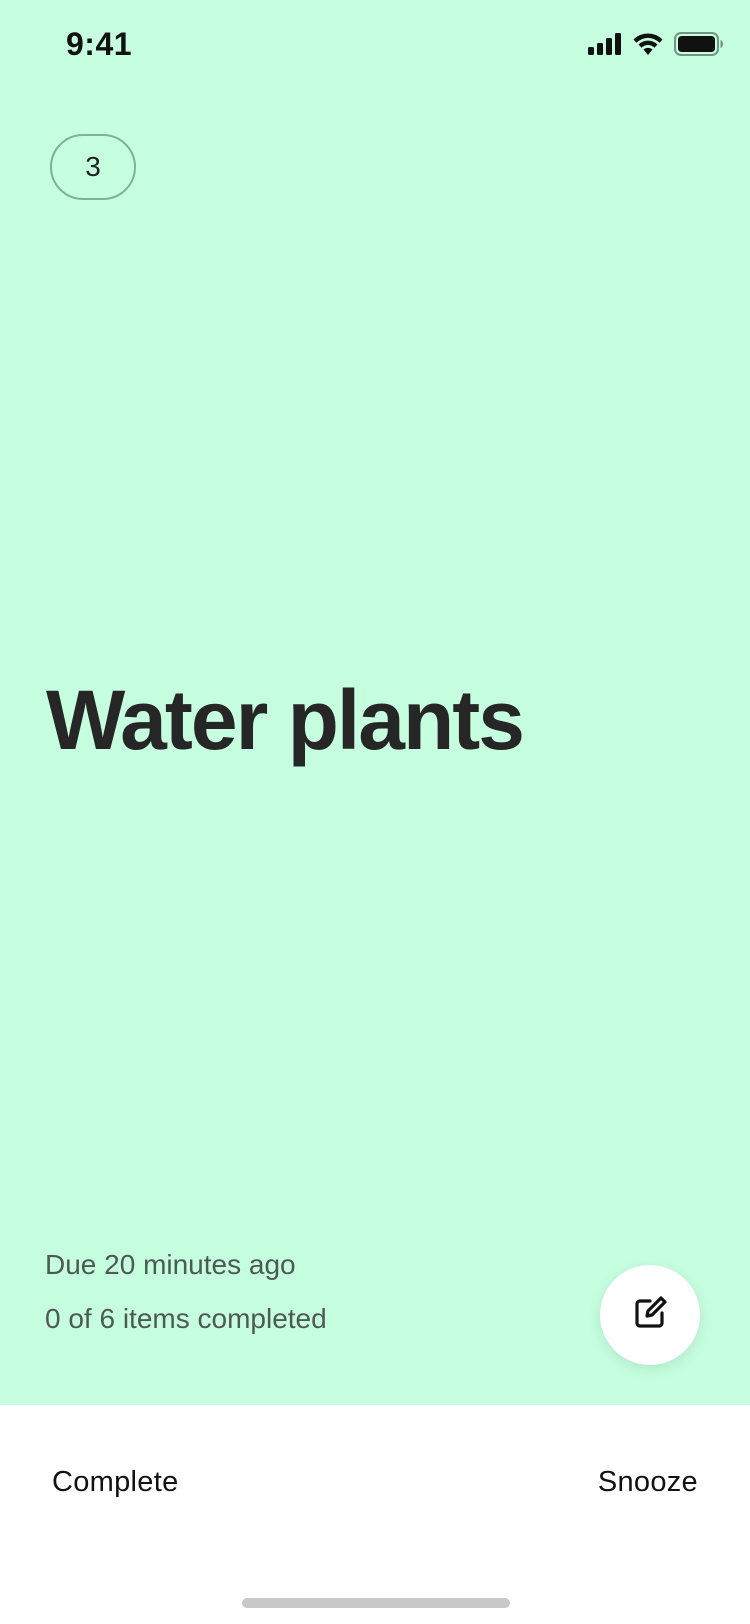 The height and width of the screenshot is (1624, 750). What do you see at coordinates (186, 1318) in the screenshot?
I see `items-progress: 0 of 6 items completed` at bounding box center [186, 1318].